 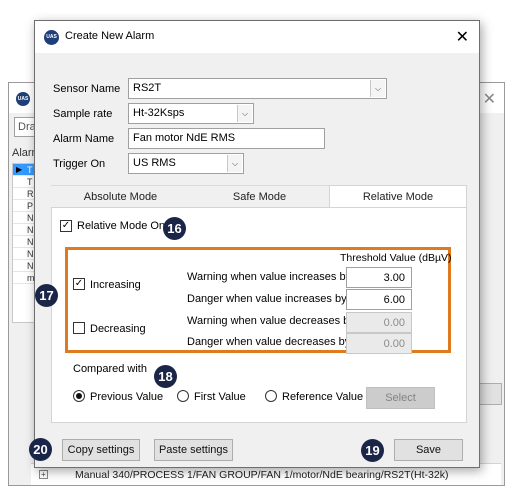 What do you see at coordinates (115, 285) in the screenshot?
I see `increasing-label: Increasing` at bounding box center [115, 285].